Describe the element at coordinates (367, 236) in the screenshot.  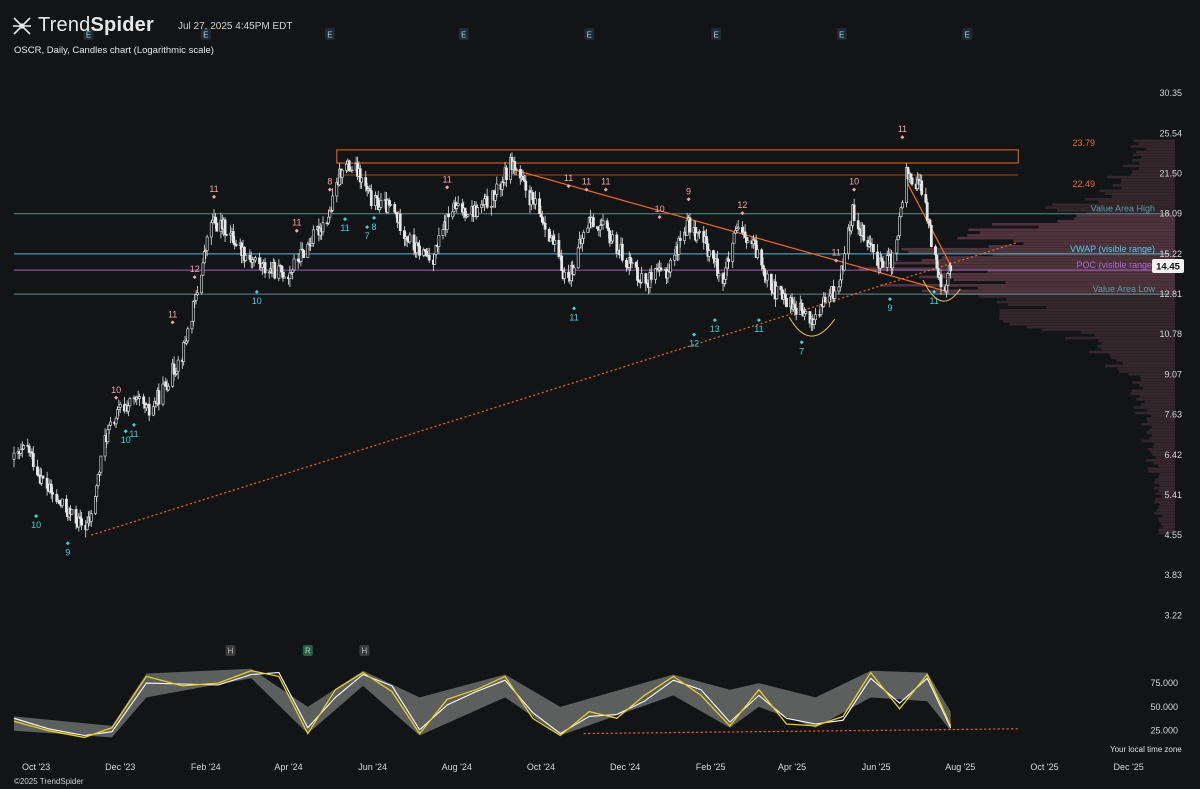
I see `count-down-label-6: 7` at that location.